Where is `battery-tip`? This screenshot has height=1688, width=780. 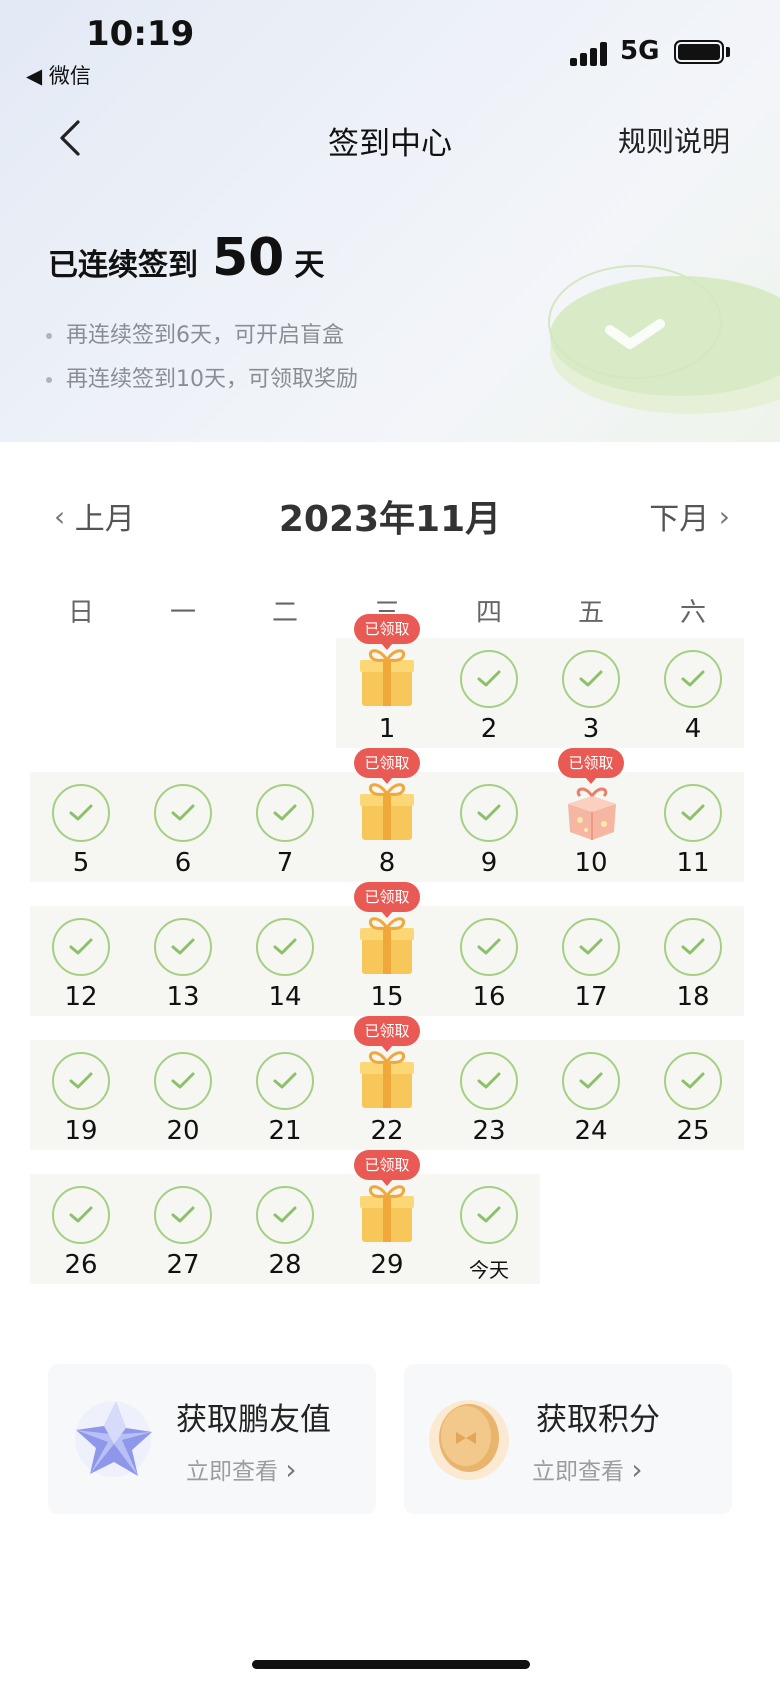
battery-tip is located at coordinates (728, 52).